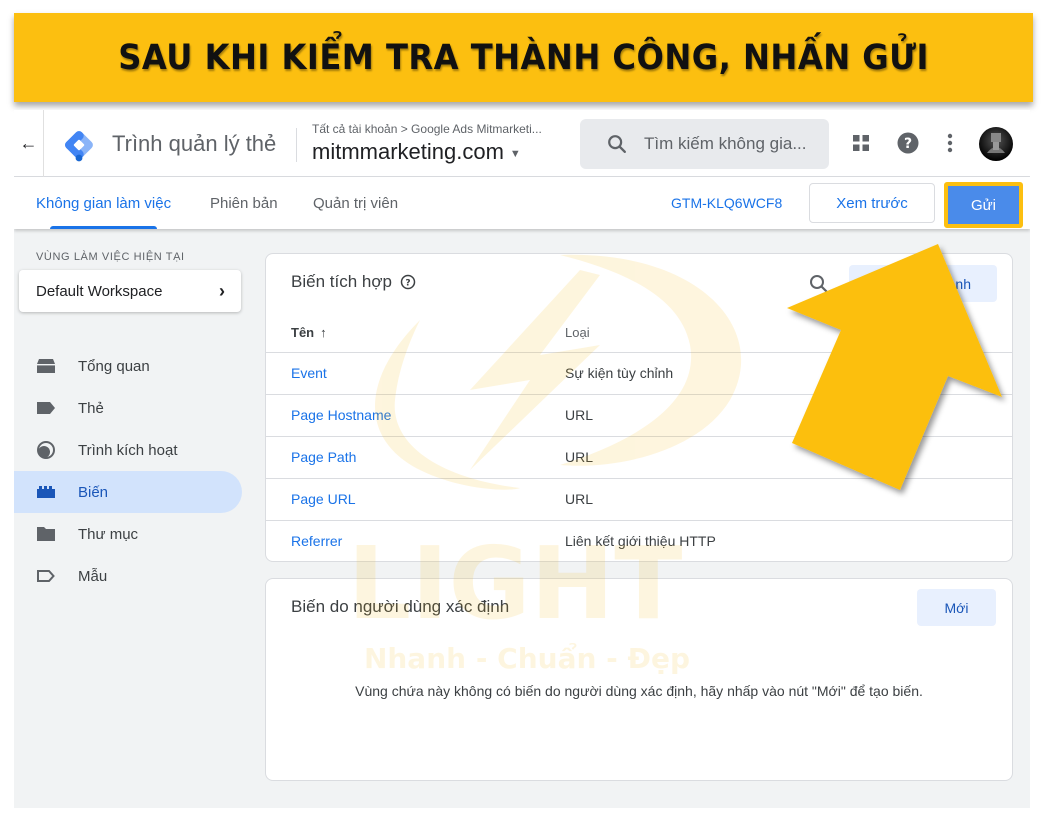 This screenshot has width=1047, height=823. What do you see at coordinates (108, 534) in the screenshot?
I see `nav-label: Thư mục` at bounding box center [108, 534].